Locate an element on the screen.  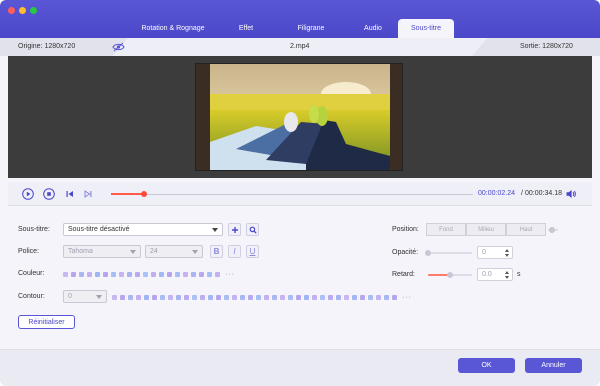
cancel-button: Annuler is located at coordinates (553, 365).